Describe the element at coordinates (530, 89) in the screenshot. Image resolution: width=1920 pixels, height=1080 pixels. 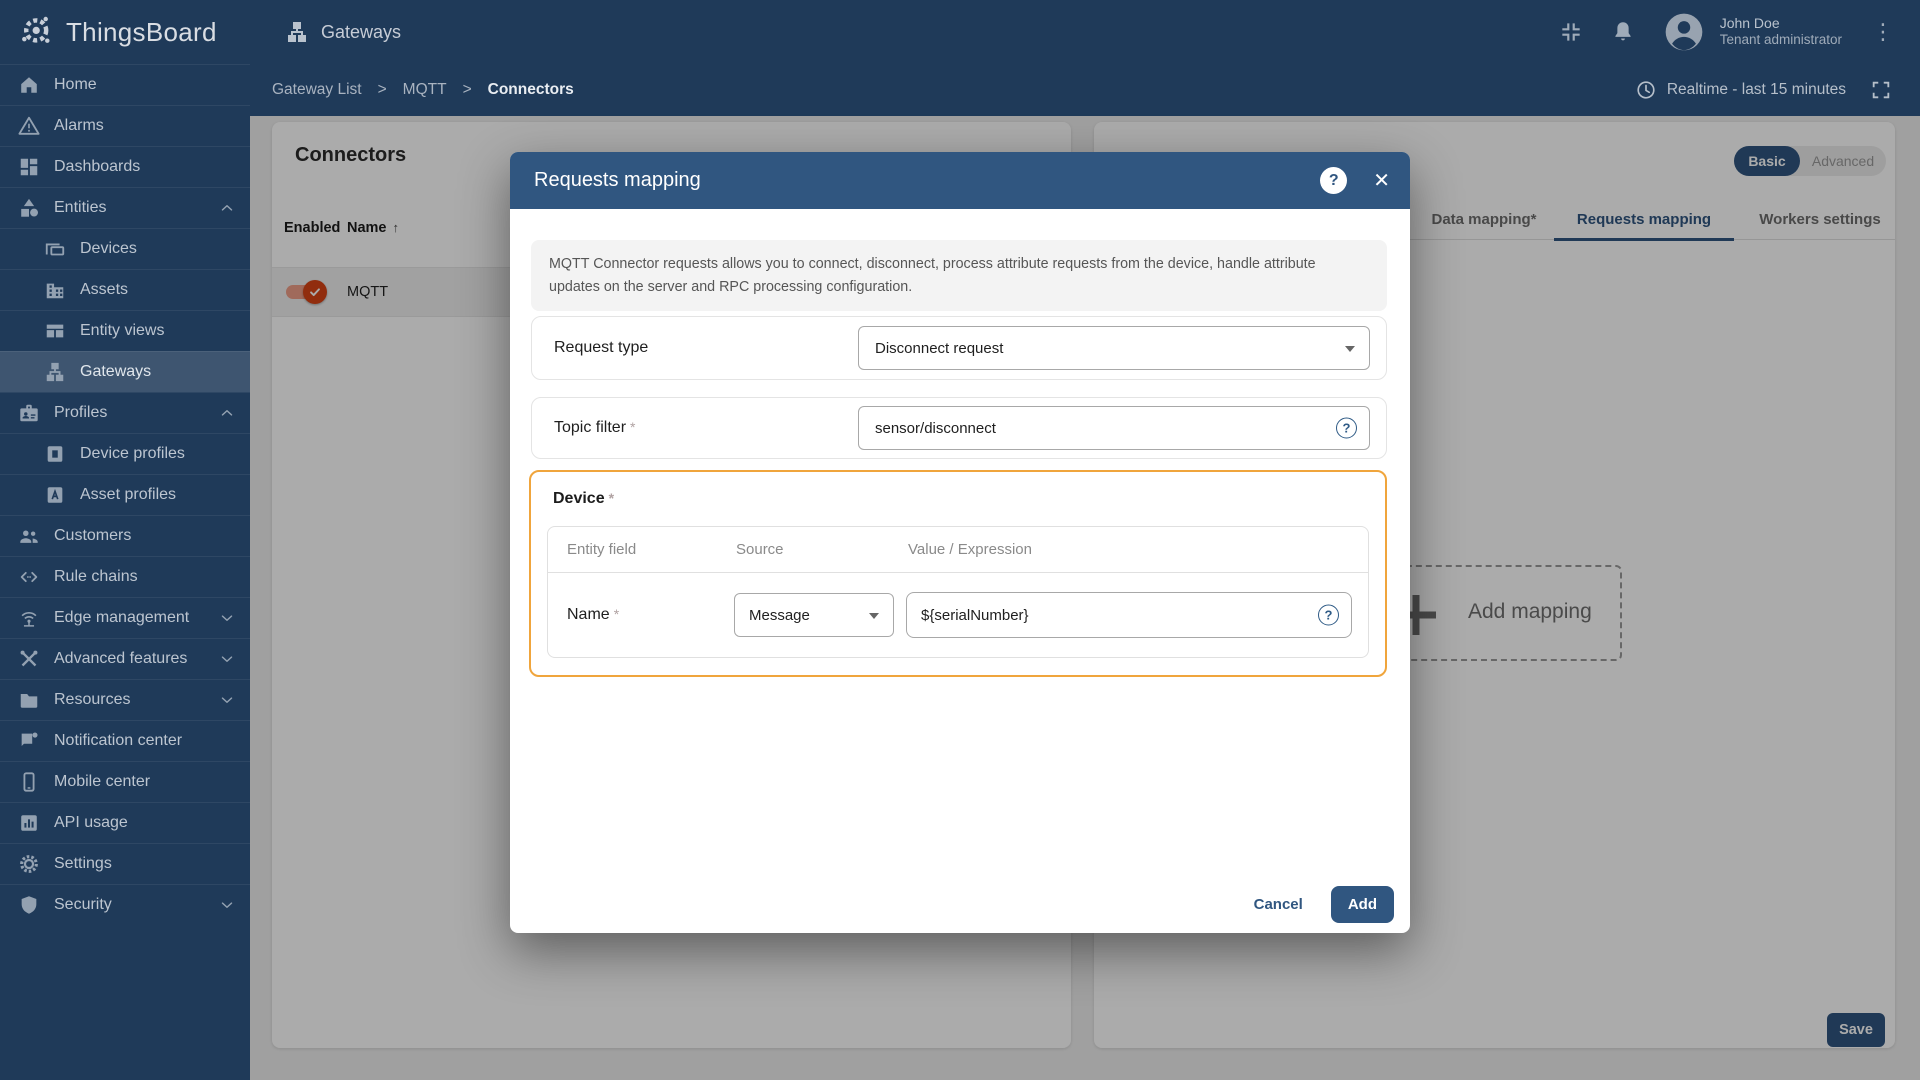
I see `breadcrumb-connectors: Connectors` at that location.